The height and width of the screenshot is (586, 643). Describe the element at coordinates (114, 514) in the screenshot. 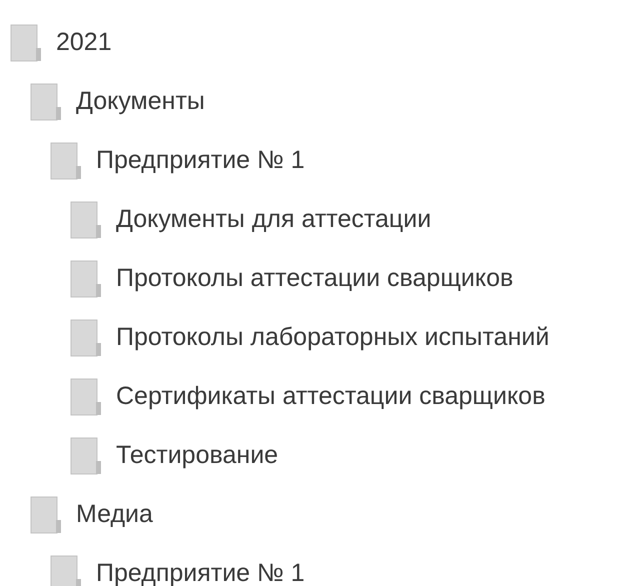

I see `folder-name: Медиа` at that location.